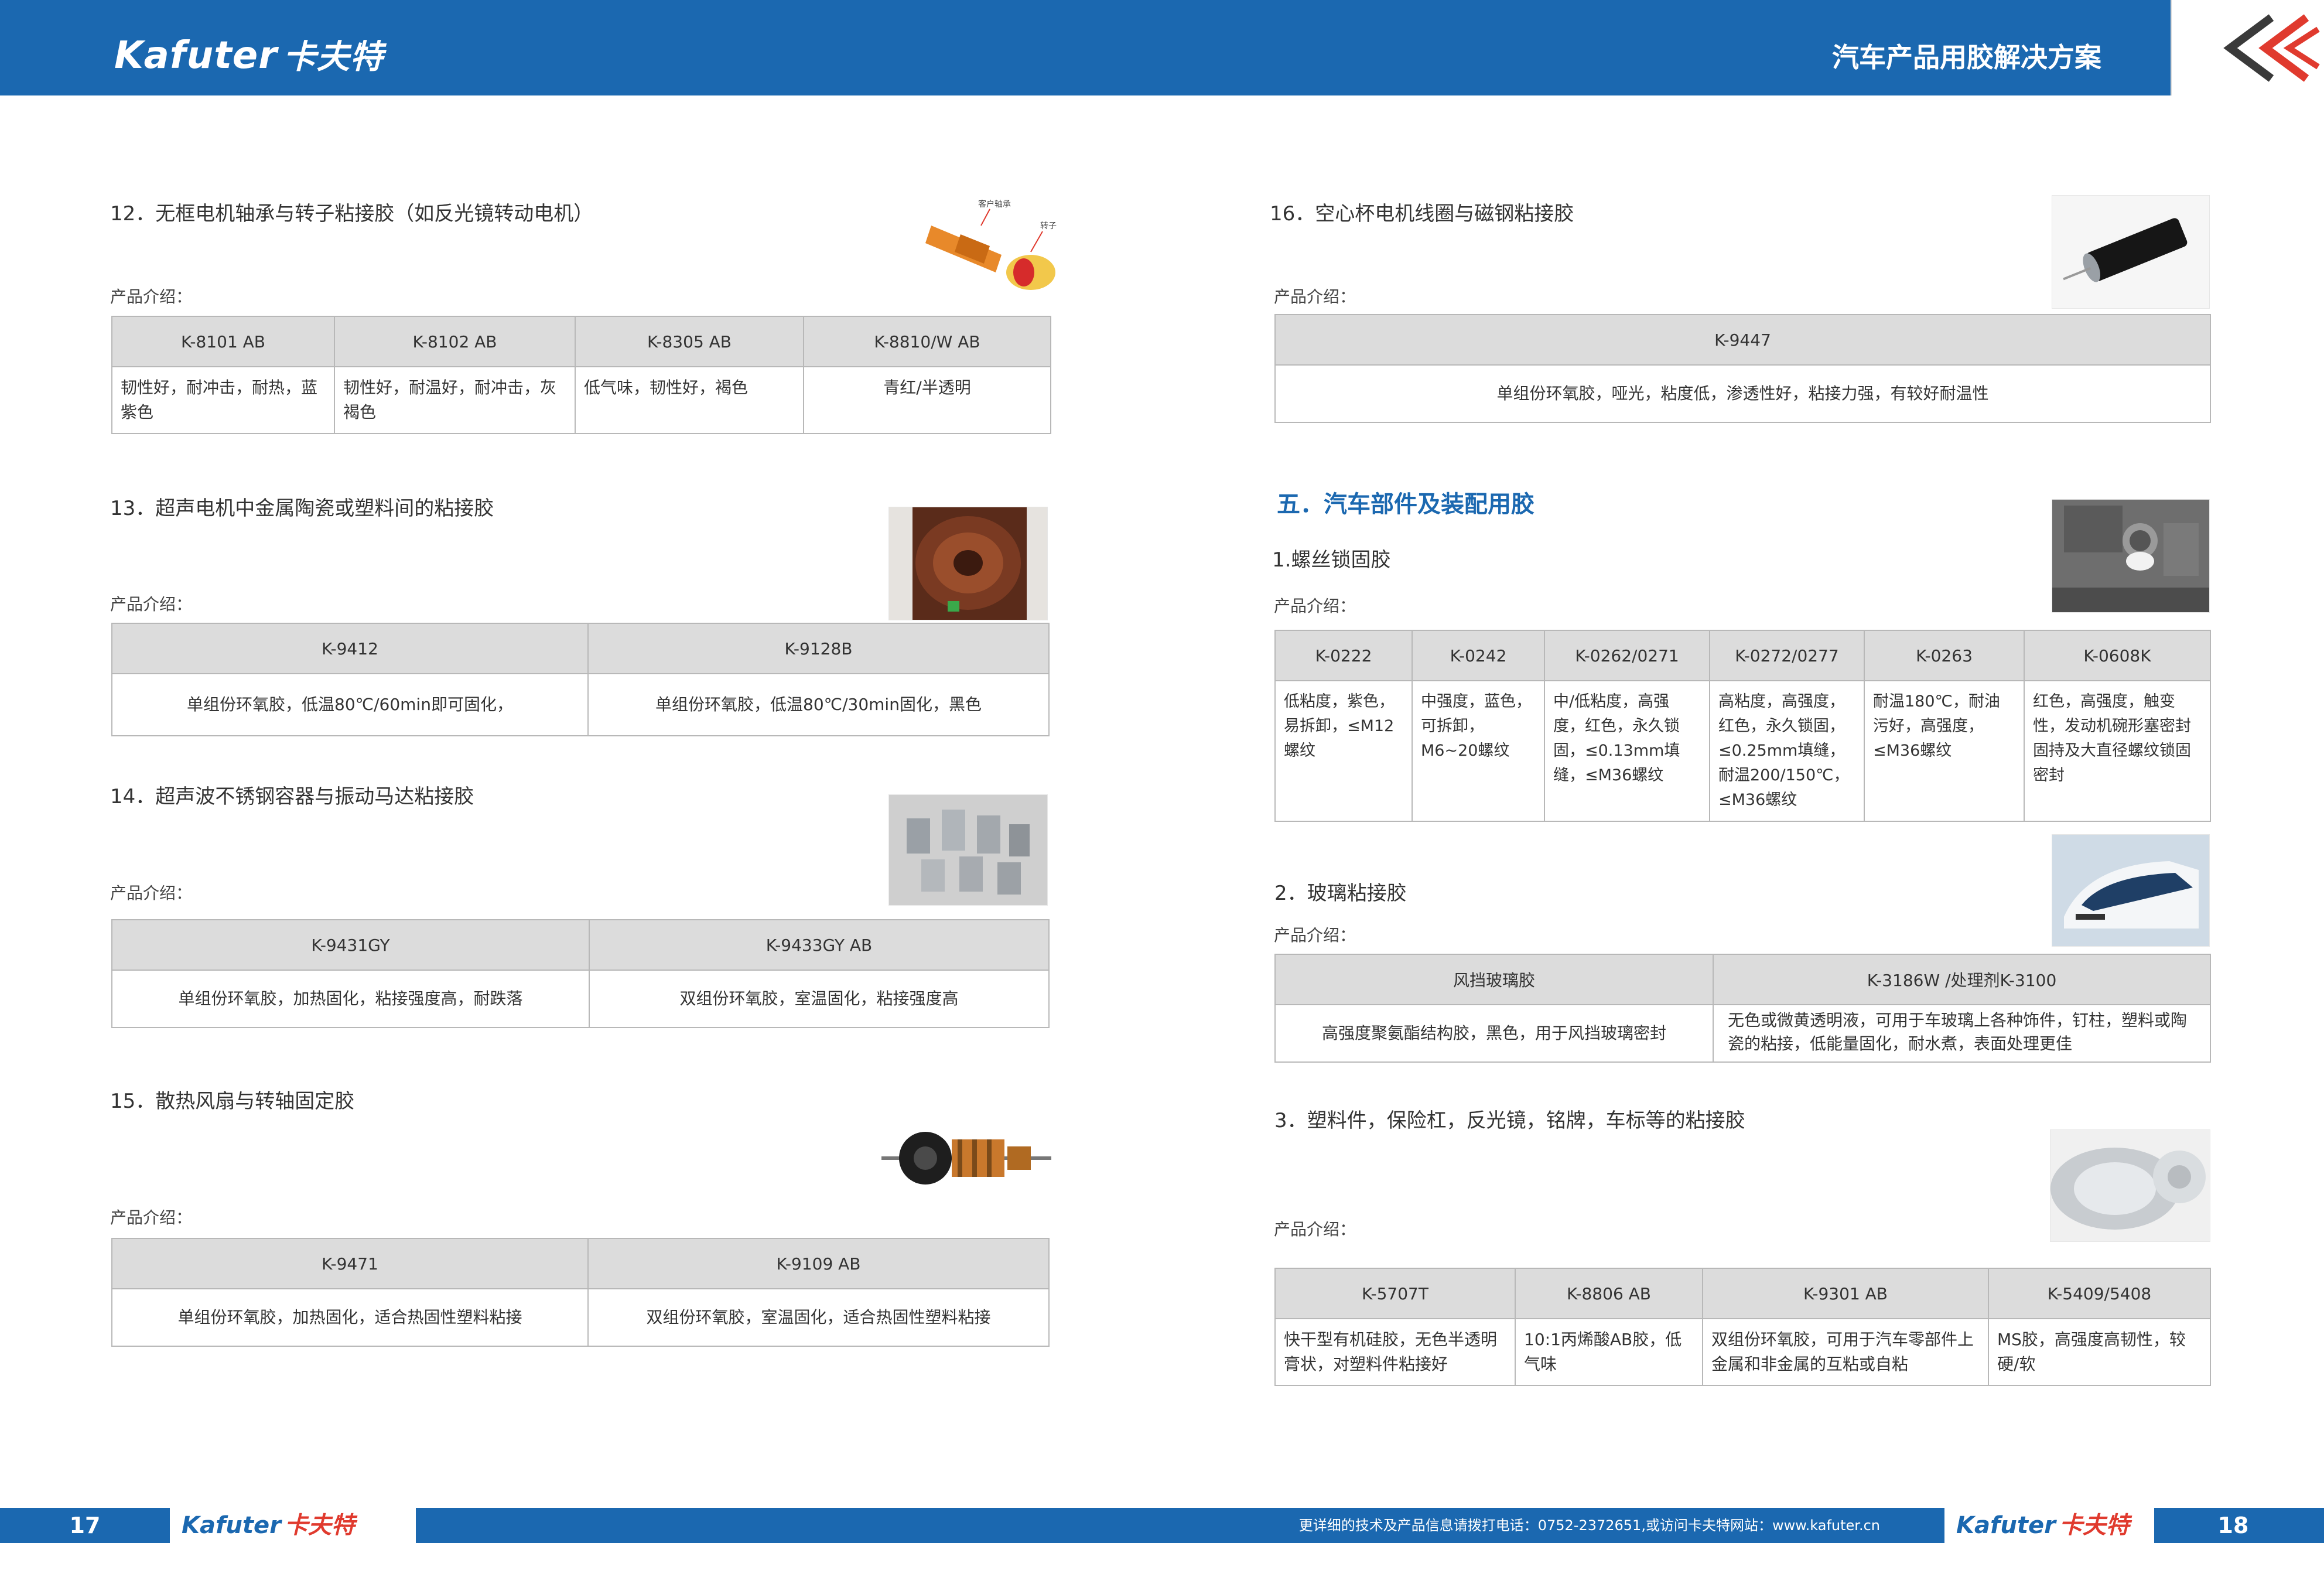 The height and width of the screenshot is (1577, 2324). Describe the element at coordinates (1162, 48) in the screenshot. I see `page-header: Kafuter 卡夫特 汽车产品用胶解决方案` at that location.